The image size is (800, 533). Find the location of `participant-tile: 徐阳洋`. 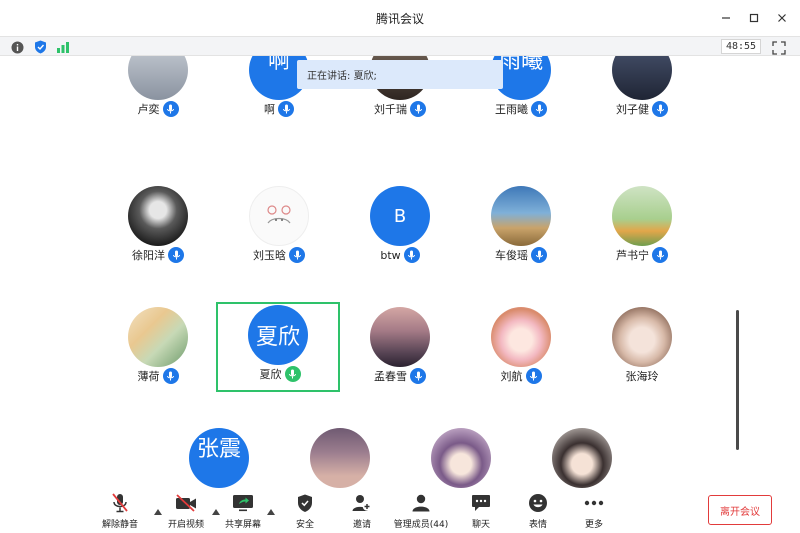

participant-tile: 徐阳洋 is located at coordinates (158, 228).